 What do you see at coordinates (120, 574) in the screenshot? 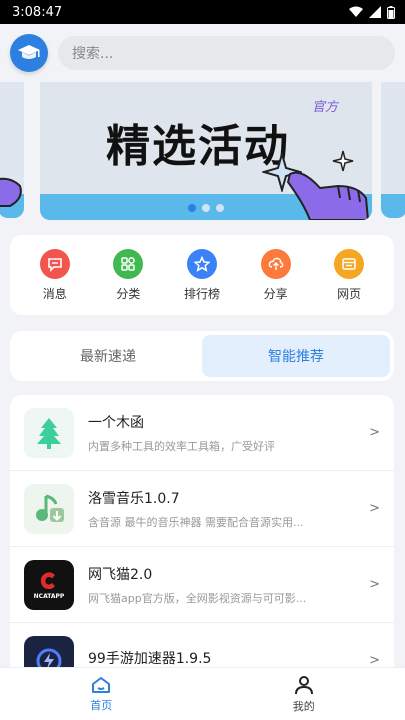
I see `app-name: 网飞猫2.0` at bounding box center [120, 574].